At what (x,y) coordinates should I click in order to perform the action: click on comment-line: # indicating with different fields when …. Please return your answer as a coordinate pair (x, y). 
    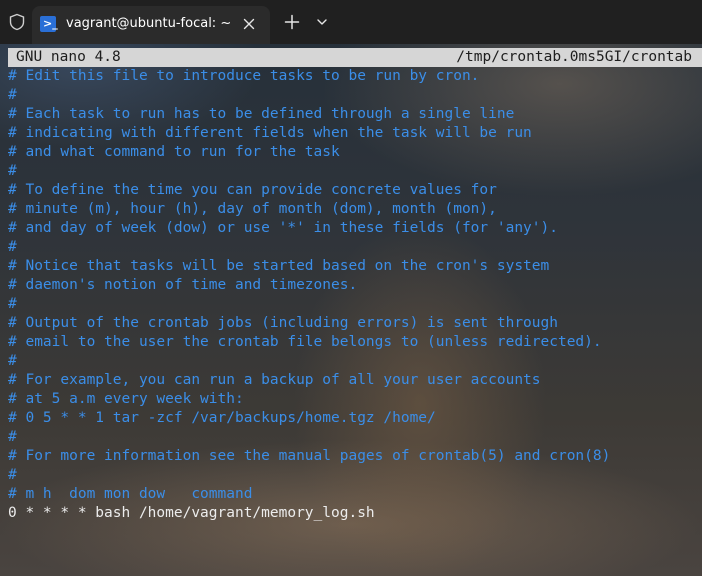
    Looking at the image, I should click on (355, 133).